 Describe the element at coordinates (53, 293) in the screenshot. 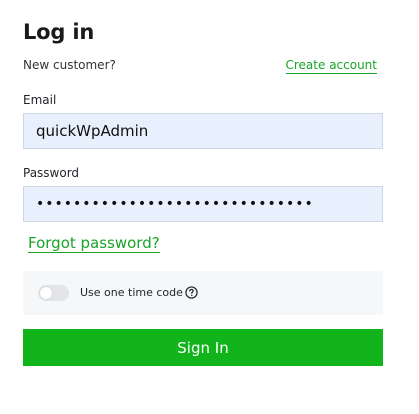

I see `one-time-code-toggle` at that location.